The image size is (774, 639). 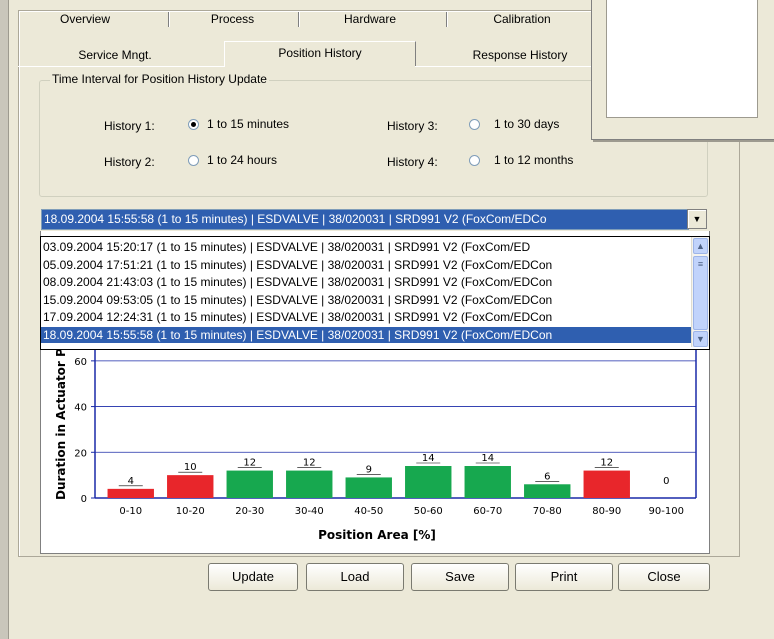 I want to click on dropdown-scrollbar: ▲ ≡ ▼, so click(x=700, y=292).